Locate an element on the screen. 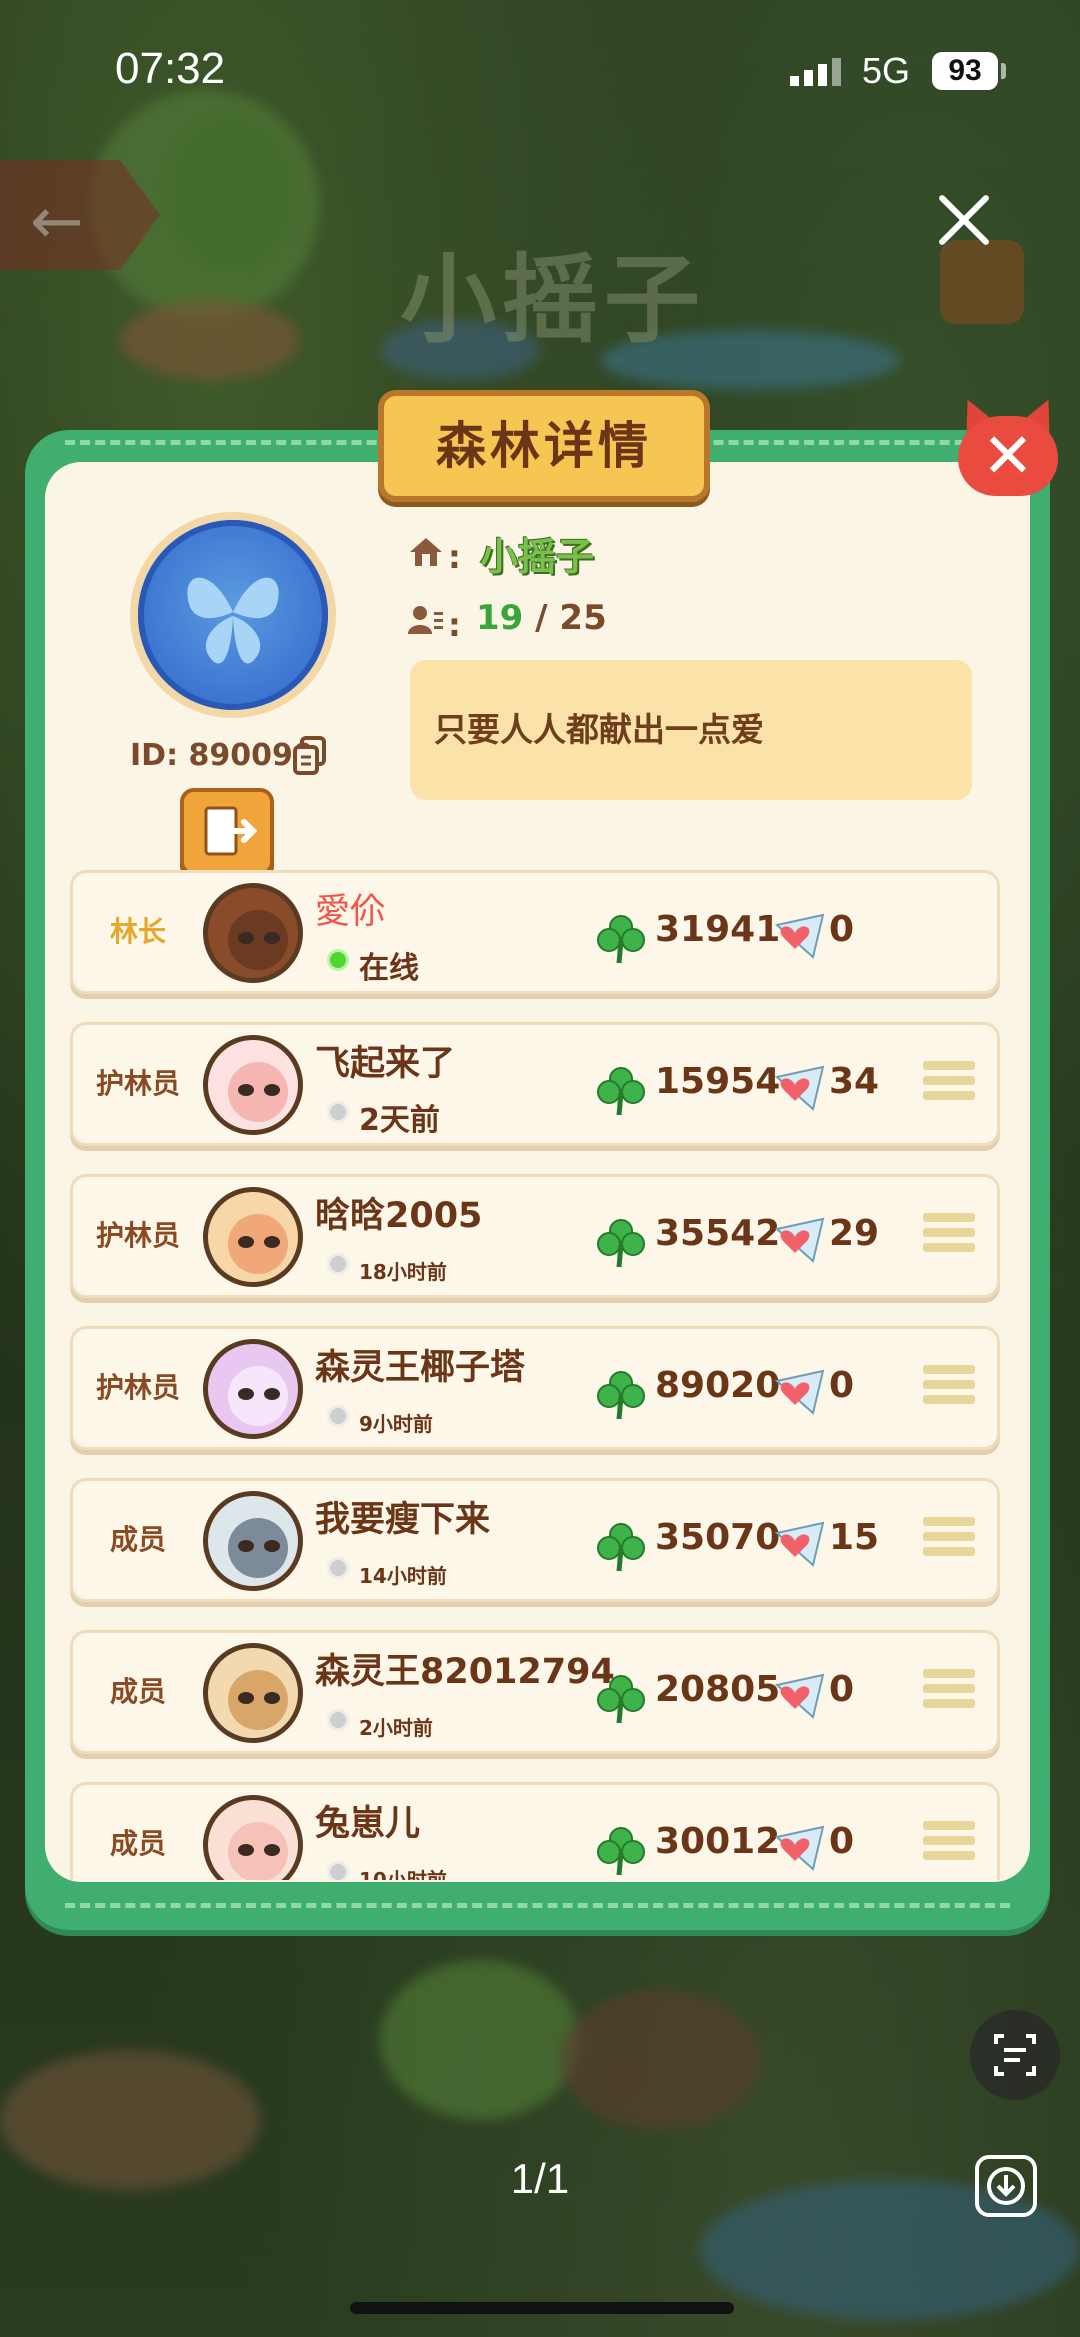  member-leaves: 35070 is located at coordinates (718, 1537).